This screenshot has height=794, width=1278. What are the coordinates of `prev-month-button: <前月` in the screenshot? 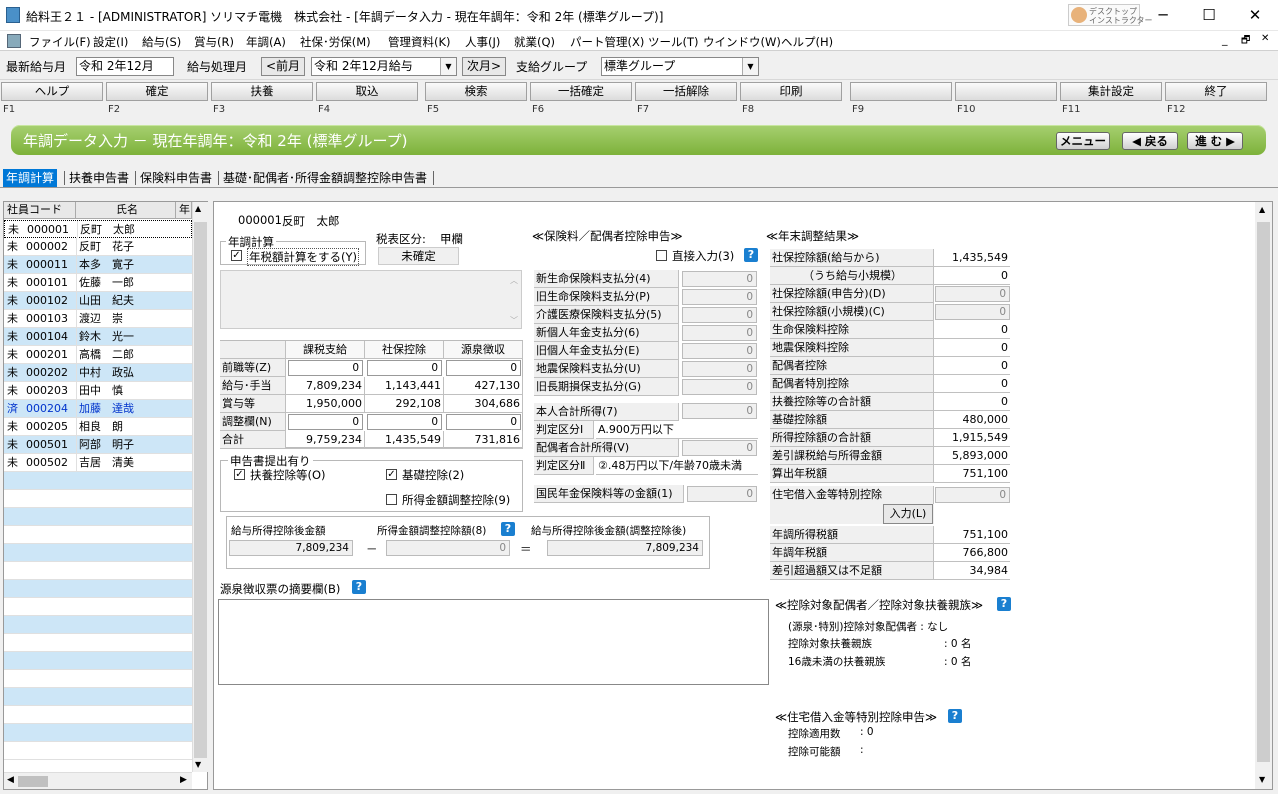 It's located at (283, 66).